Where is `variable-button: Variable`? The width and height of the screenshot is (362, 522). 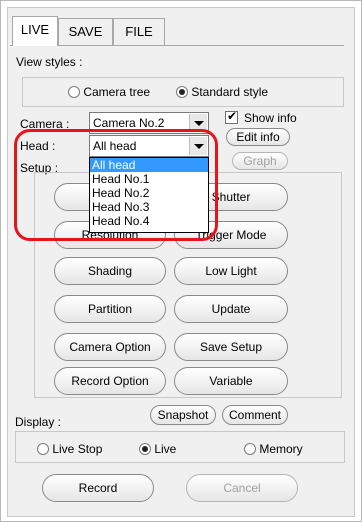
variable-button: Variable is located at coordinates (231, 381).